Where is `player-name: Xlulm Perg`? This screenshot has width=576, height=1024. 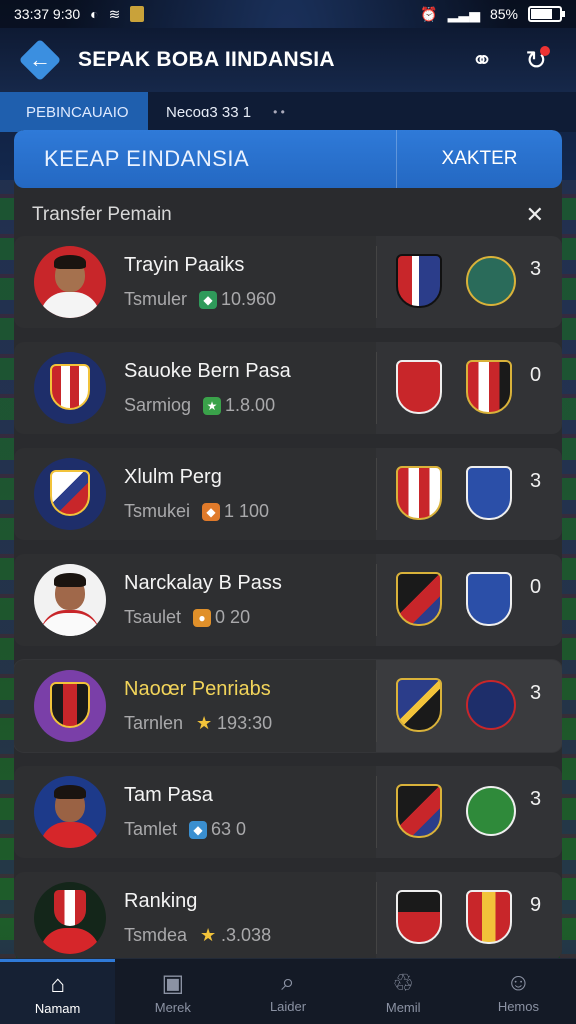
player-name: Xlulm Perg is located at coordinates (173, 477).